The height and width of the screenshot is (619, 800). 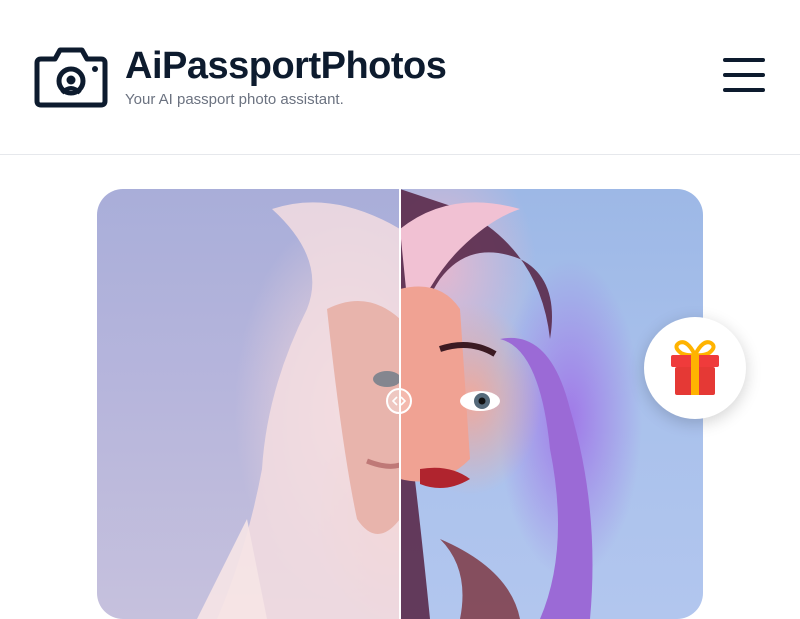 What do you see at coordinates (399, 401) in the screenshot?
I see `left-right-arrows-icon` at bounding box center [399, 401].